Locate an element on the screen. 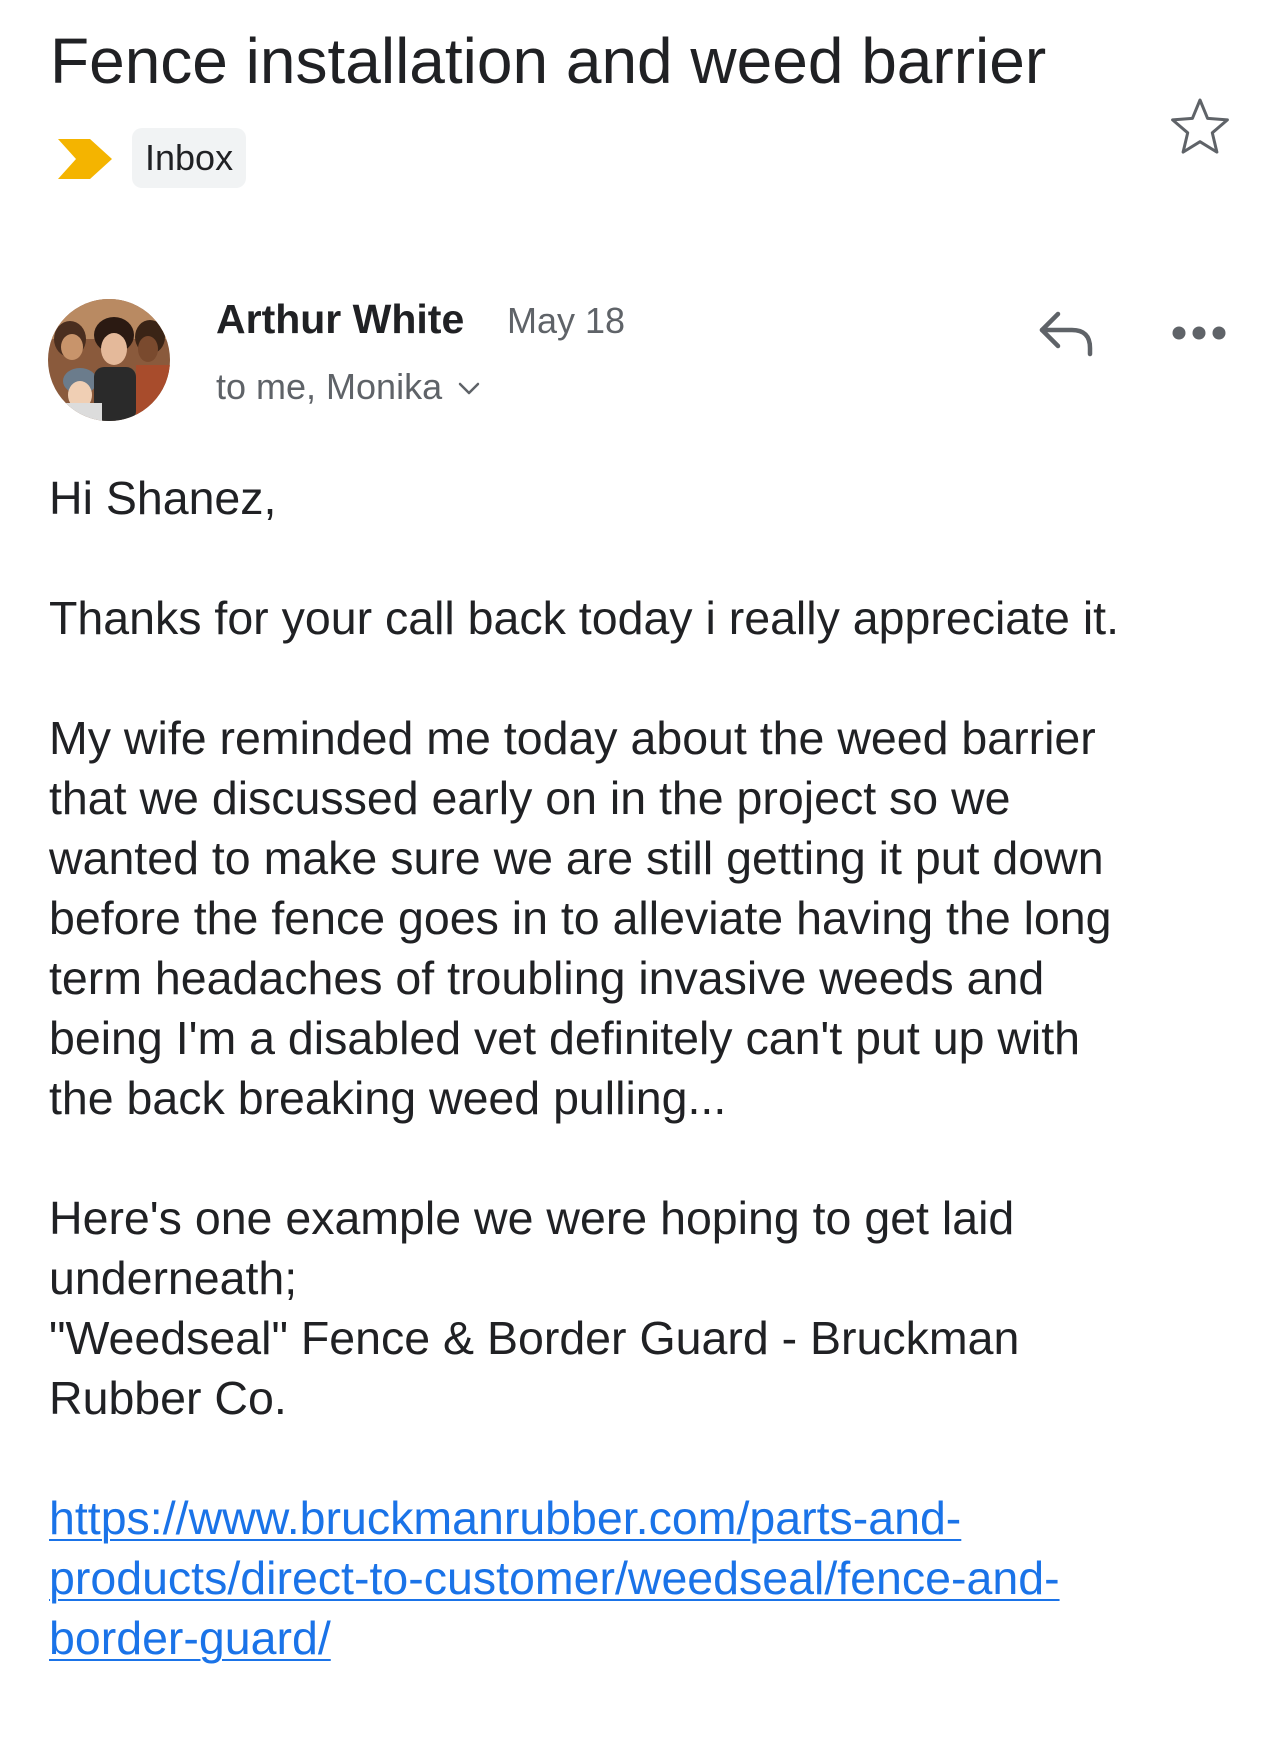 Image resolution: width=1284 pixels, height=1738 pixels. sender-avatar is located at coordinates (109, 360).